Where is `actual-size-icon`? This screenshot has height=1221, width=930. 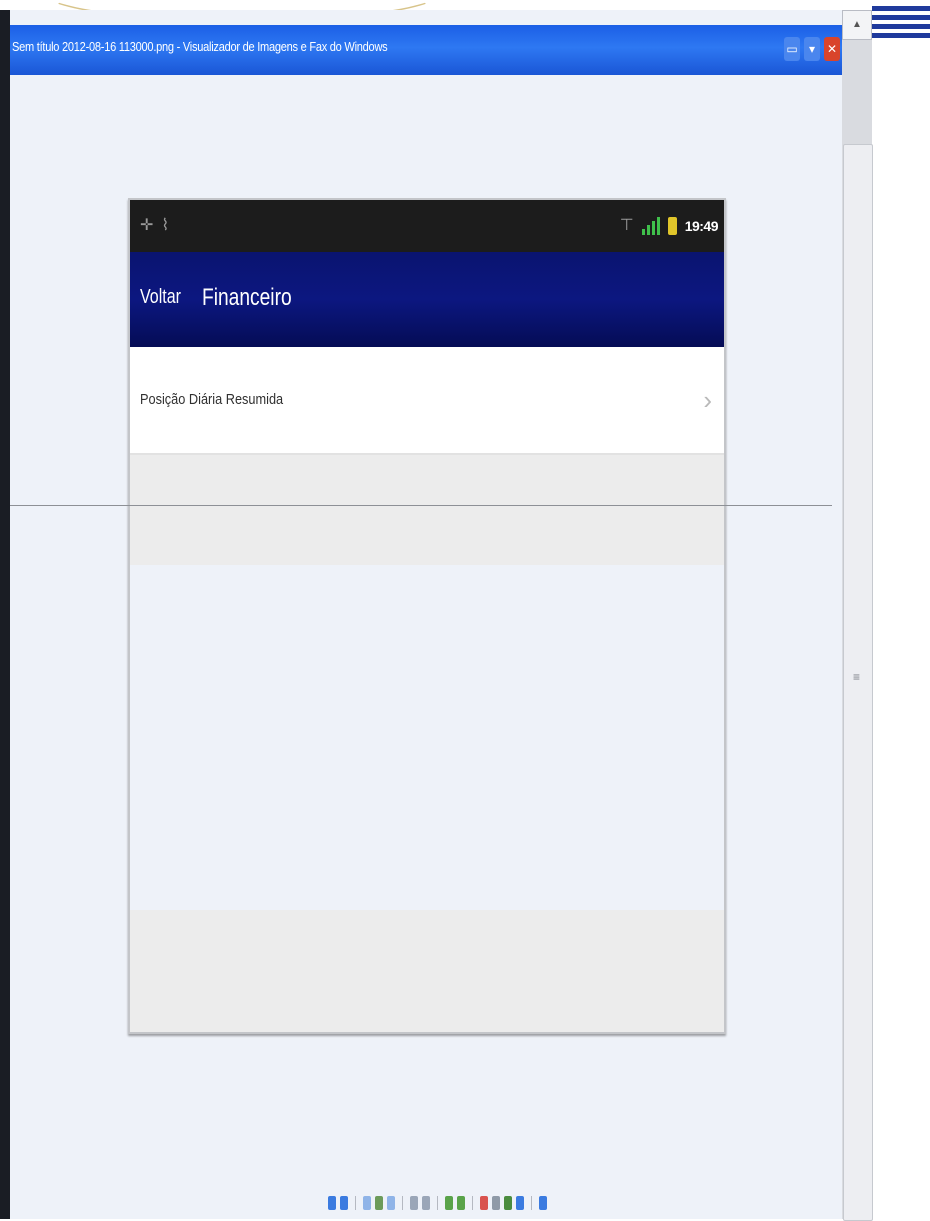 actual-size-icon is located at coordinates (379, 1203).